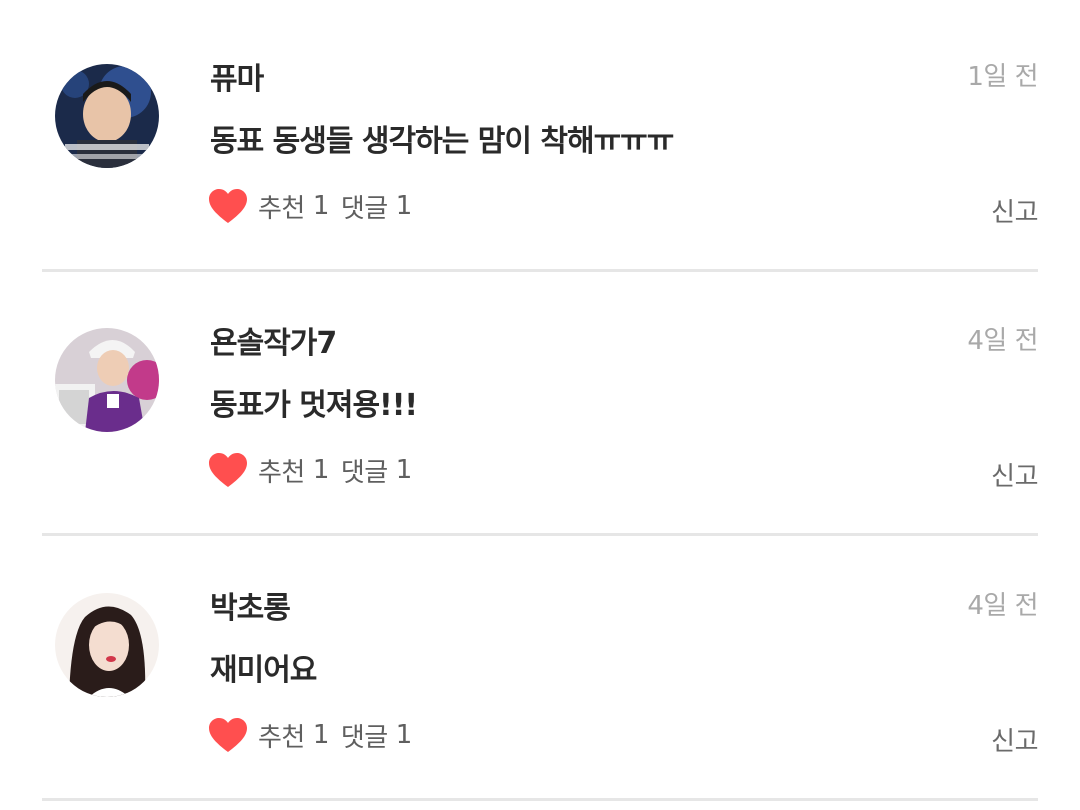 This screenshot has width=1080, height=810. I want to click on comment-timestamp: 1일 전, so click(1002, 77).